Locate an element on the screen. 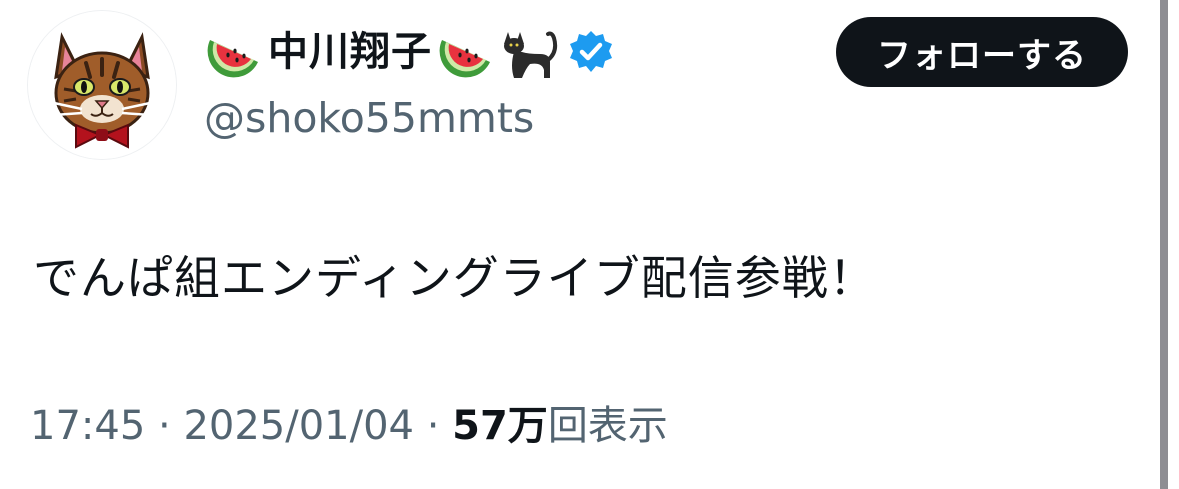 This screenshot has width=1179, height=489. cat-avatar-image is located at coordinates (102, 85).